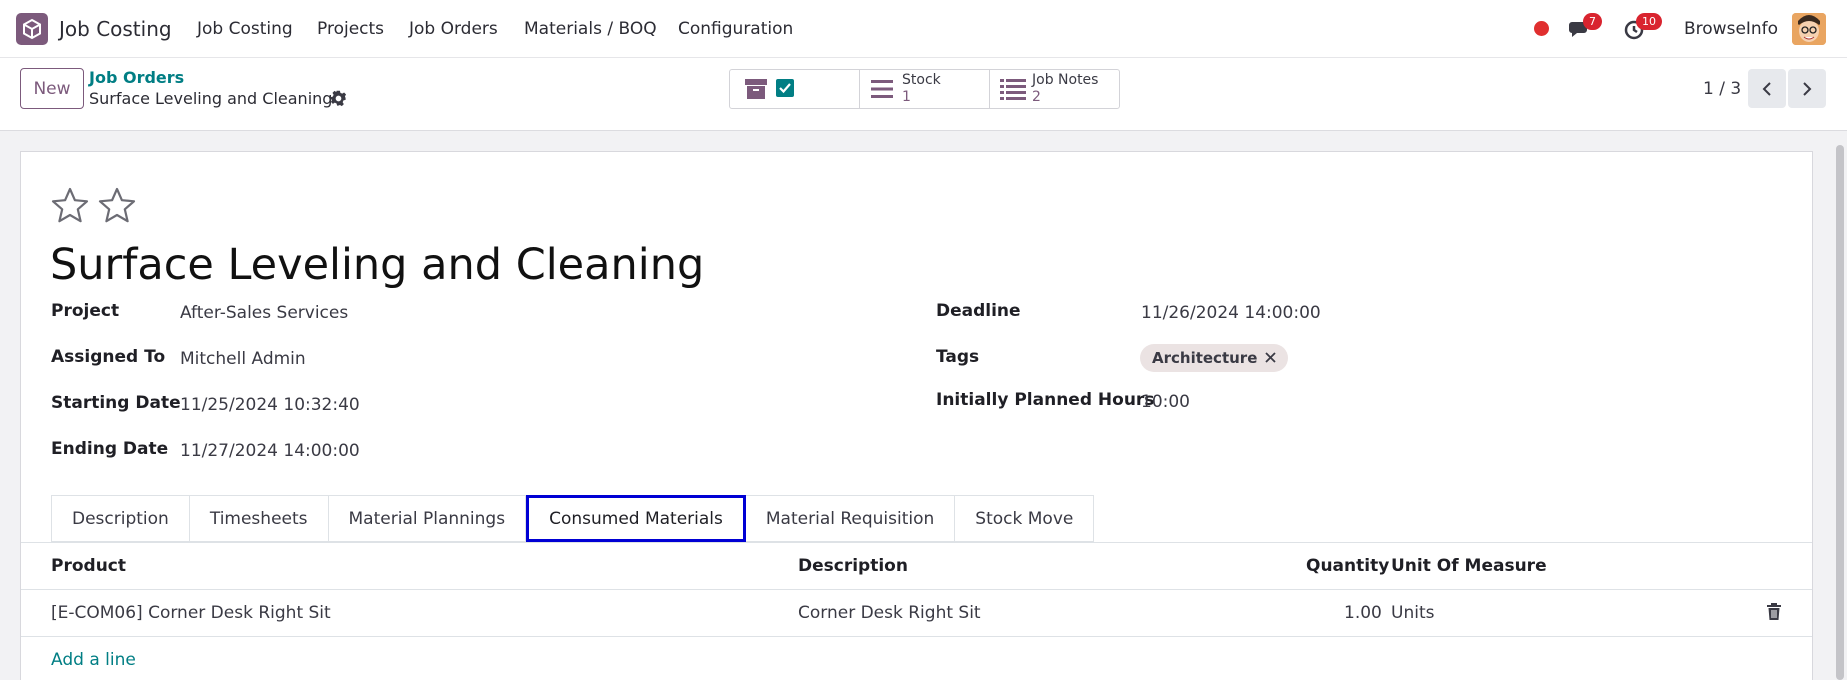  Describe the element at coordinates (116, 403) in the screenshot. I see `field-label-starting-date: Starting Date` at that location.